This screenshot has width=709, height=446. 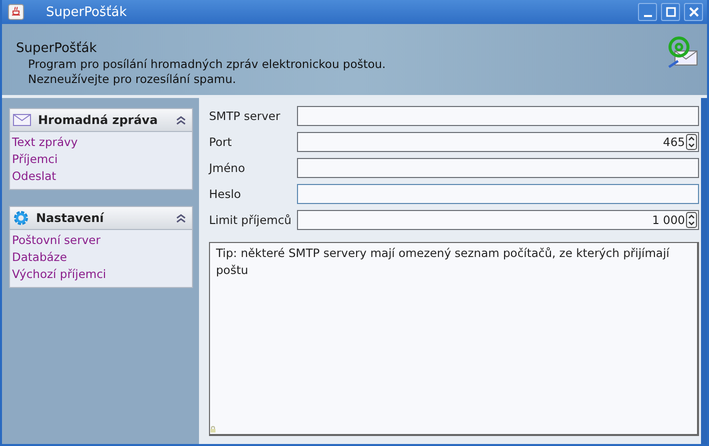 What do you see at coordinates (206, 64) in the screenshot?
I see `description-line: Program pro posílání hromadných zpráv elektronickou poštou.` at bounding box center [206, 64].